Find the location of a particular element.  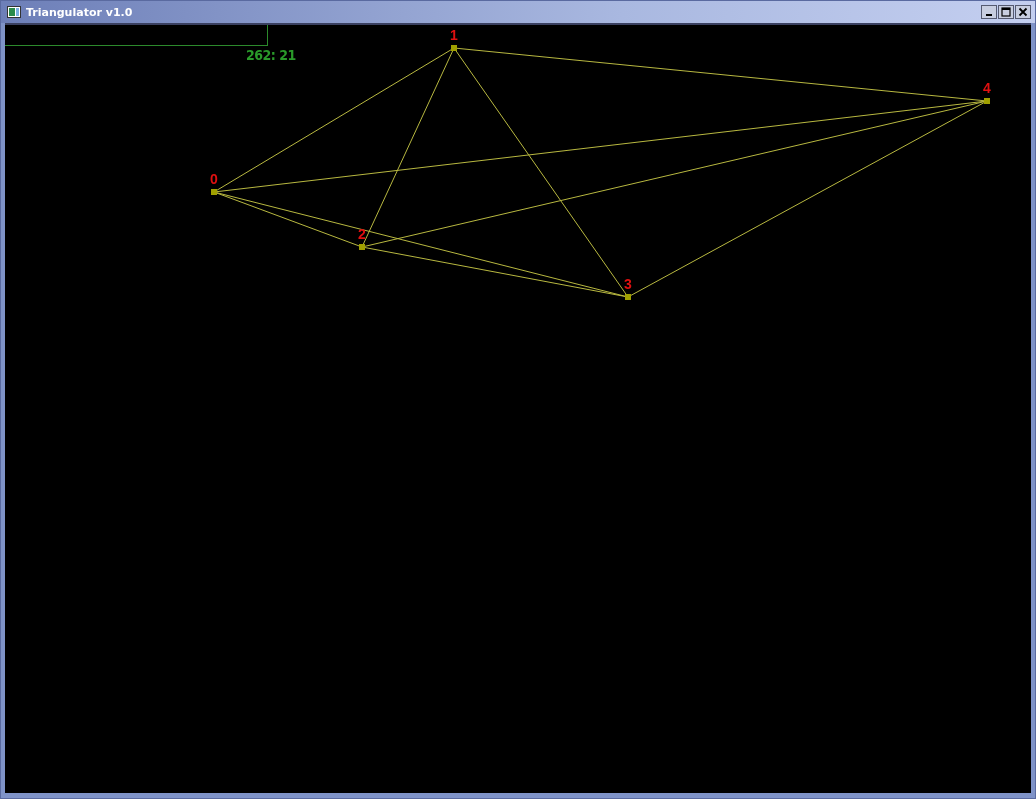

close-icon is located at coordinates (1023, 12).